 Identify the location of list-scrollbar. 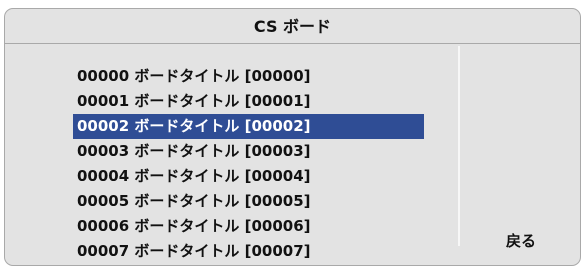
(459, 146).